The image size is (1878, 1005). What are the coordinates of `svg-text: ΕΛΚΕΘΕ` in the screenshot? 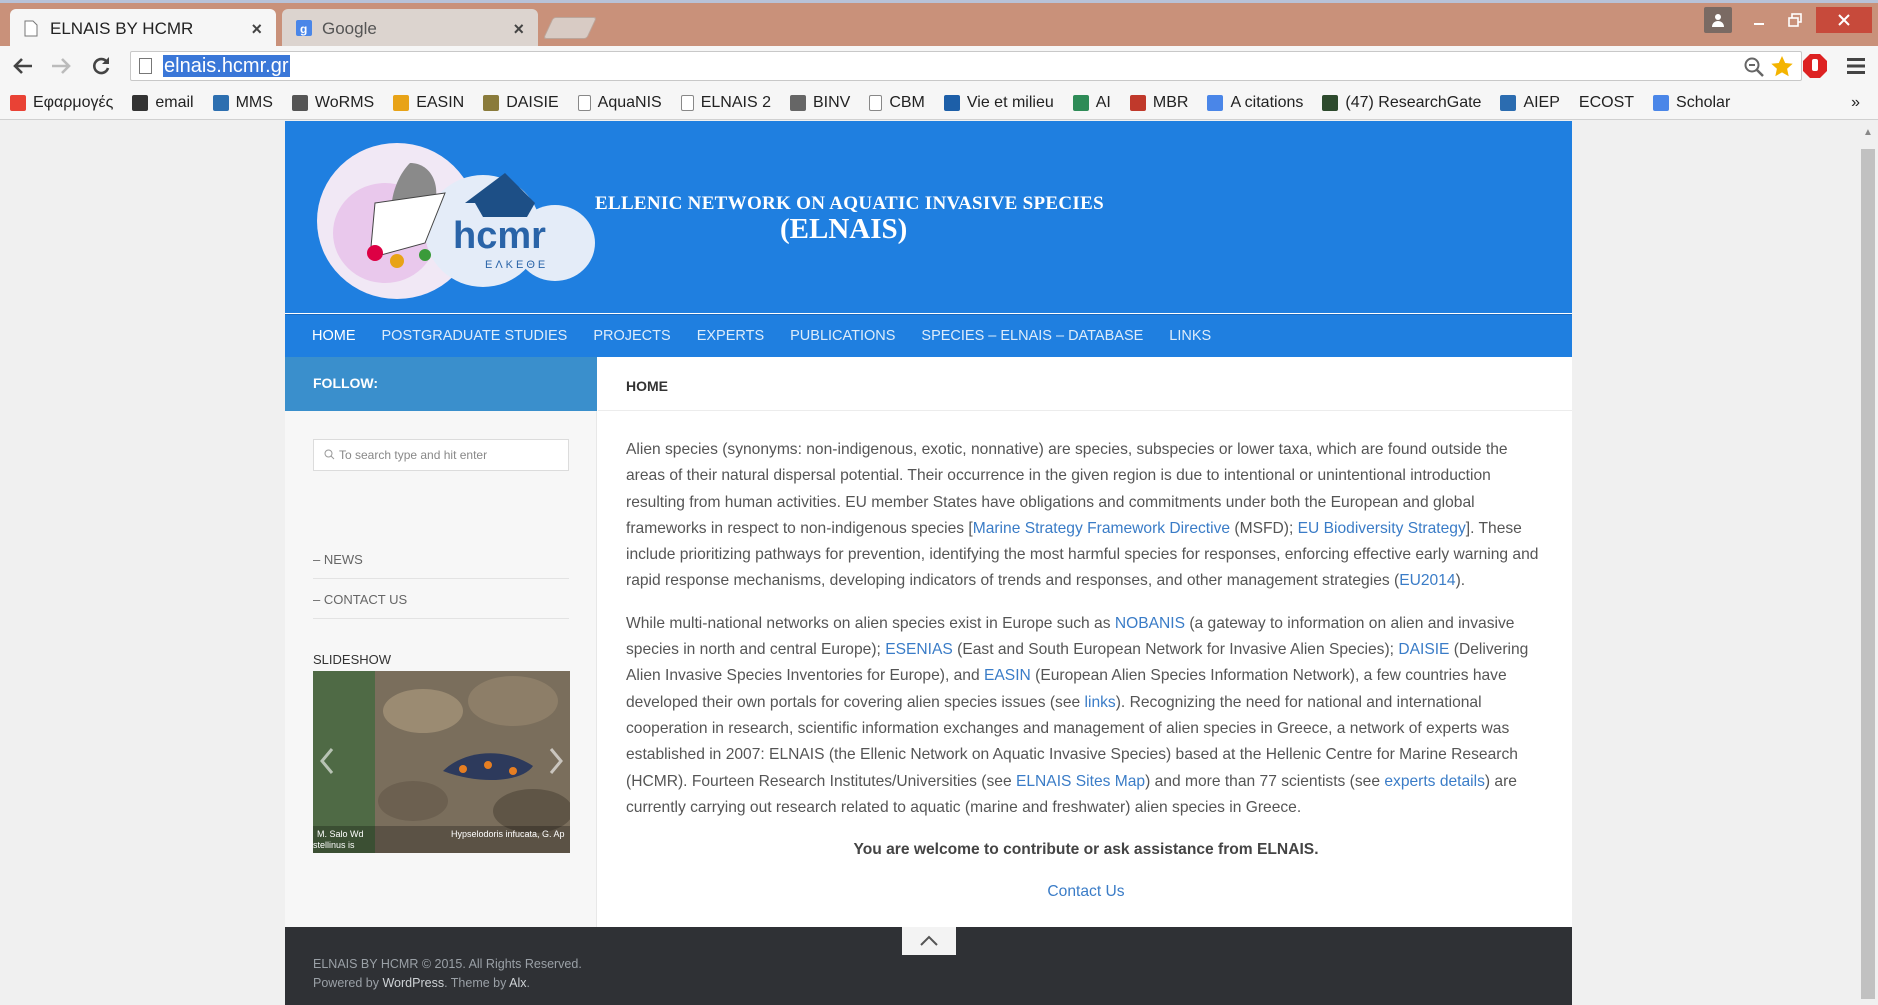 It's located at (516, 265).